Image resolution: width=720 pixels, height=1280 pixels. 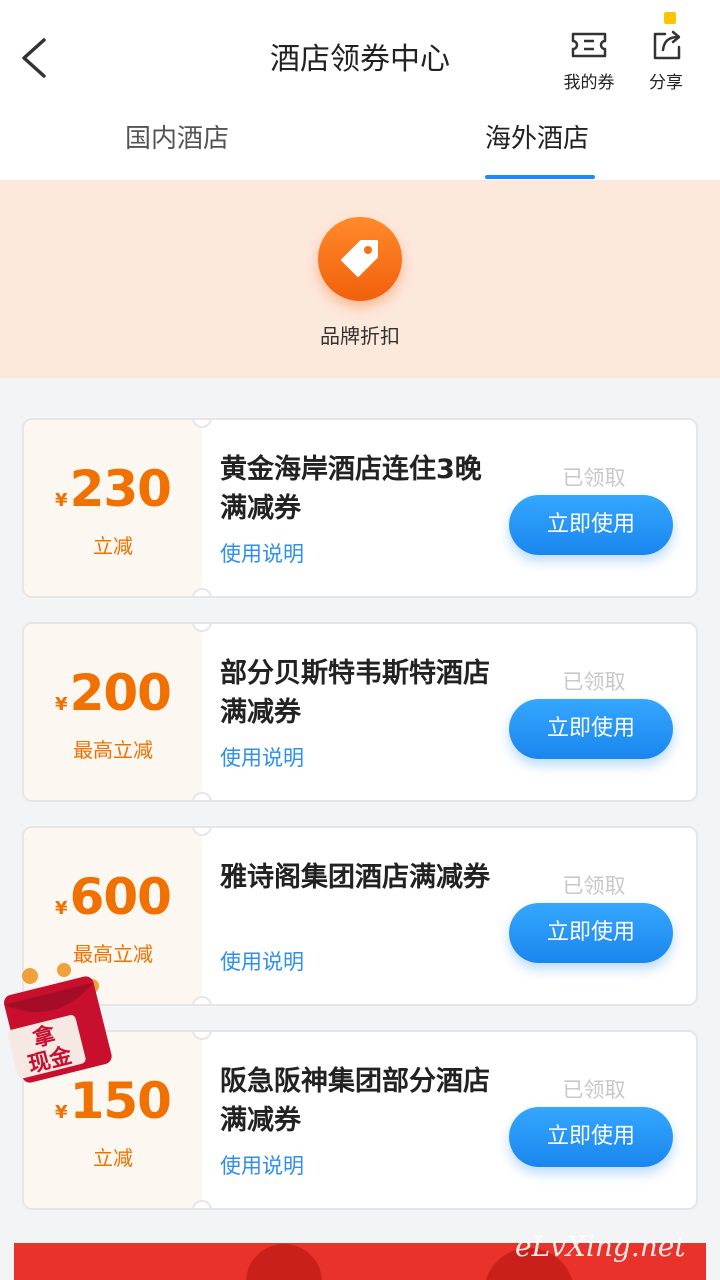 What do you see at coordinates (120, 897) in the screenshot?
I see `amount-value: 600` at bounding box center [120, 897].